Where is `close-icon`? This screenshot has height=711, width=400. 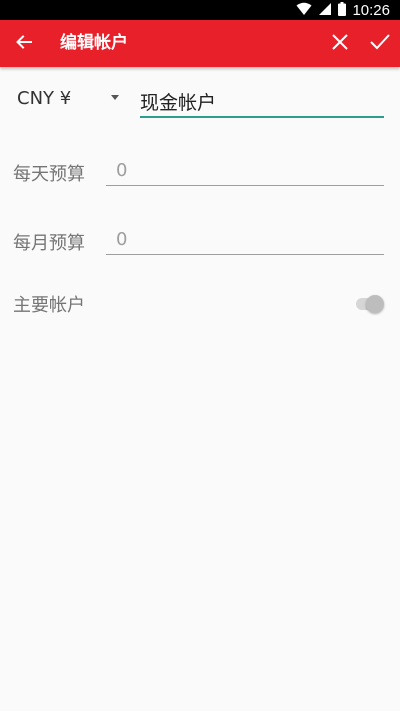 close-icon is located at coordinates (340, 44).